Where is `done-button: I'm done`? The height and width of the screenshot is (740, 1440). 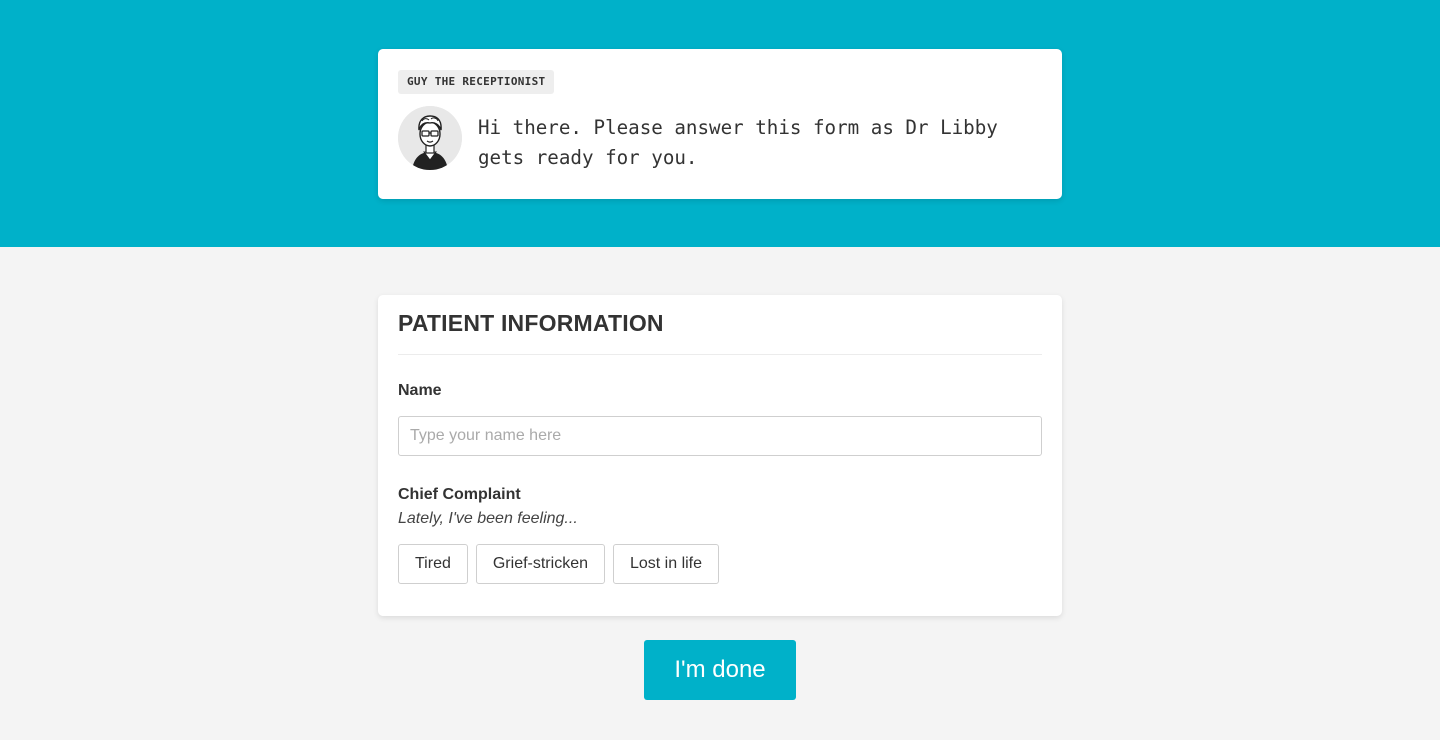 done-button: I'm done is located at coordinates (720, 670).